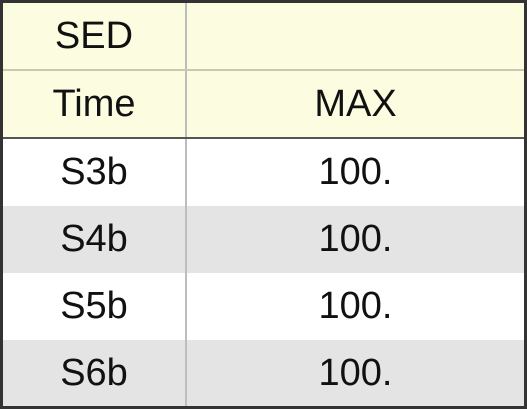 Image resolution: width=527 pixels, height=409 pixels. Describe the element at coordinates (355, 104) in the screenshot. I see `header-cell-max: MAX` at that location.